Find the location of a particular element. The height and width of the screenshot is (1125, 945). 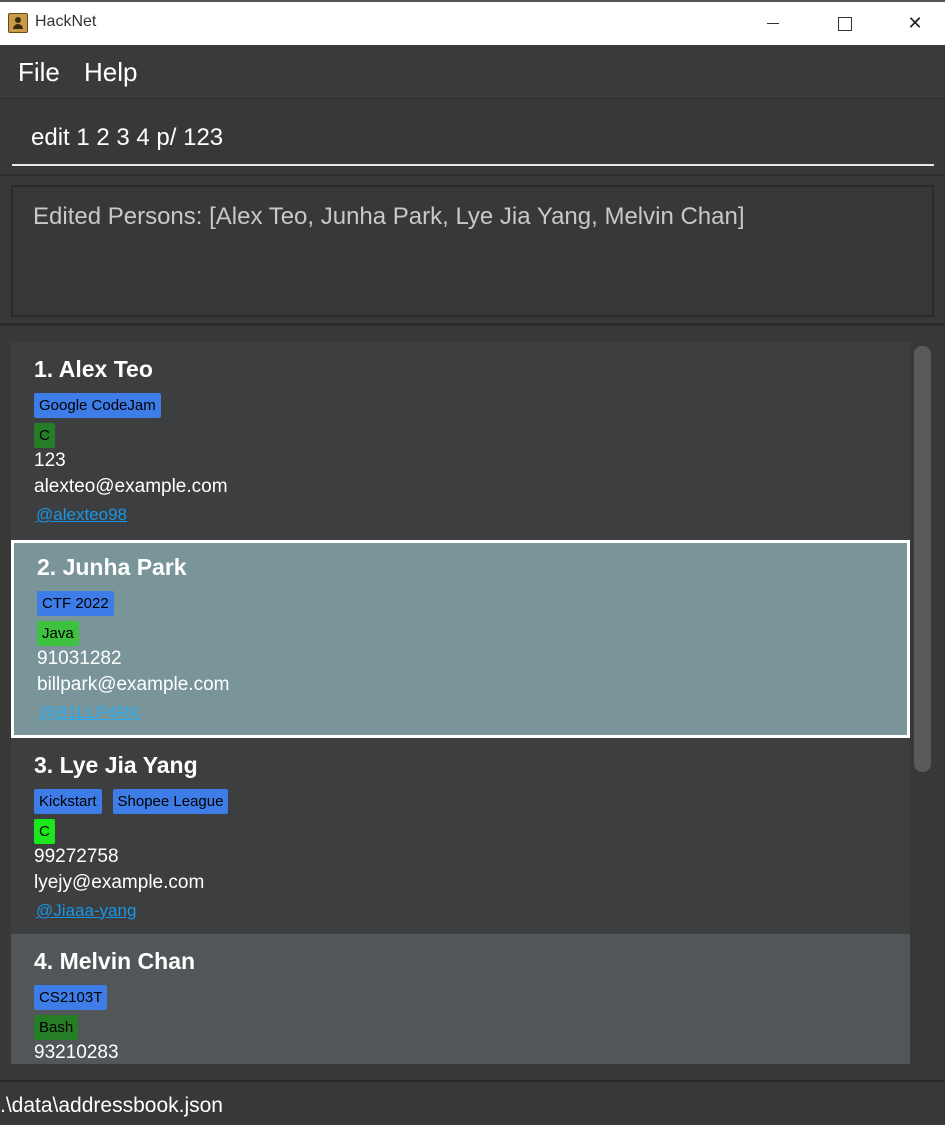

person-phone: 99272758 is located at coordinates (76, 856).